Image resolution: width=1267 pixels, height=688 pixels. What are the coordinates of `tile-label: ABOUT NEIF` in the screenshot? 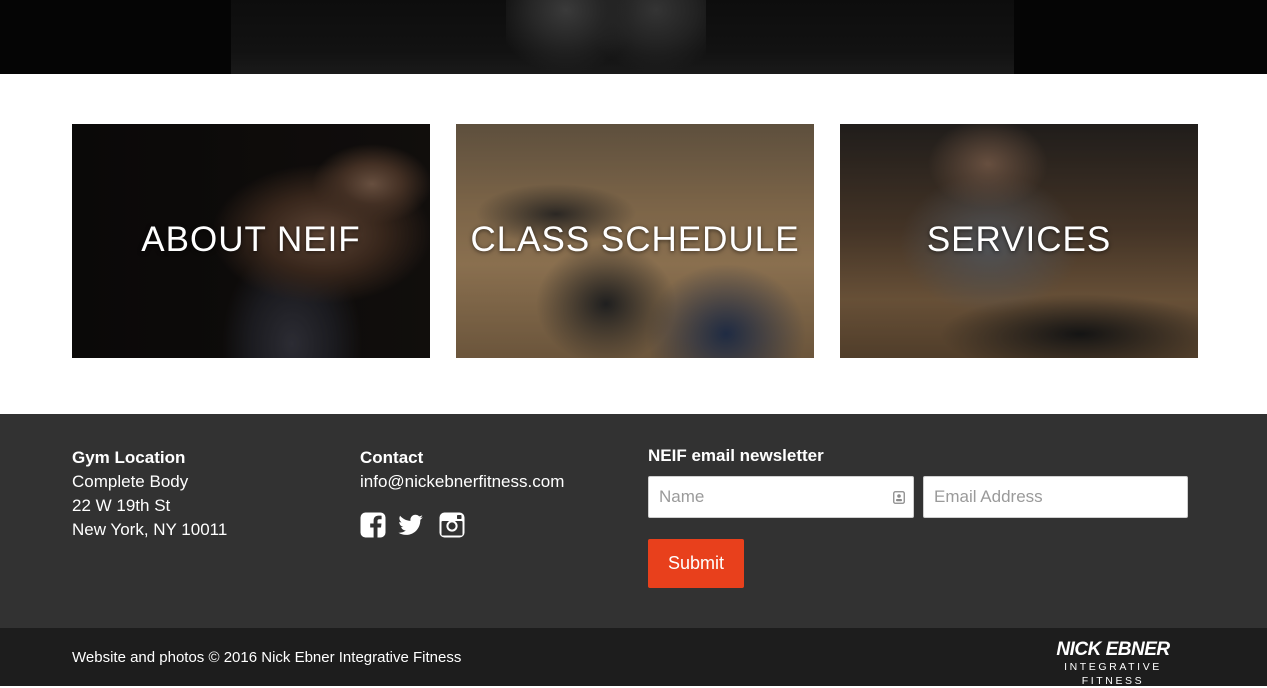 It's located at (251, 239).